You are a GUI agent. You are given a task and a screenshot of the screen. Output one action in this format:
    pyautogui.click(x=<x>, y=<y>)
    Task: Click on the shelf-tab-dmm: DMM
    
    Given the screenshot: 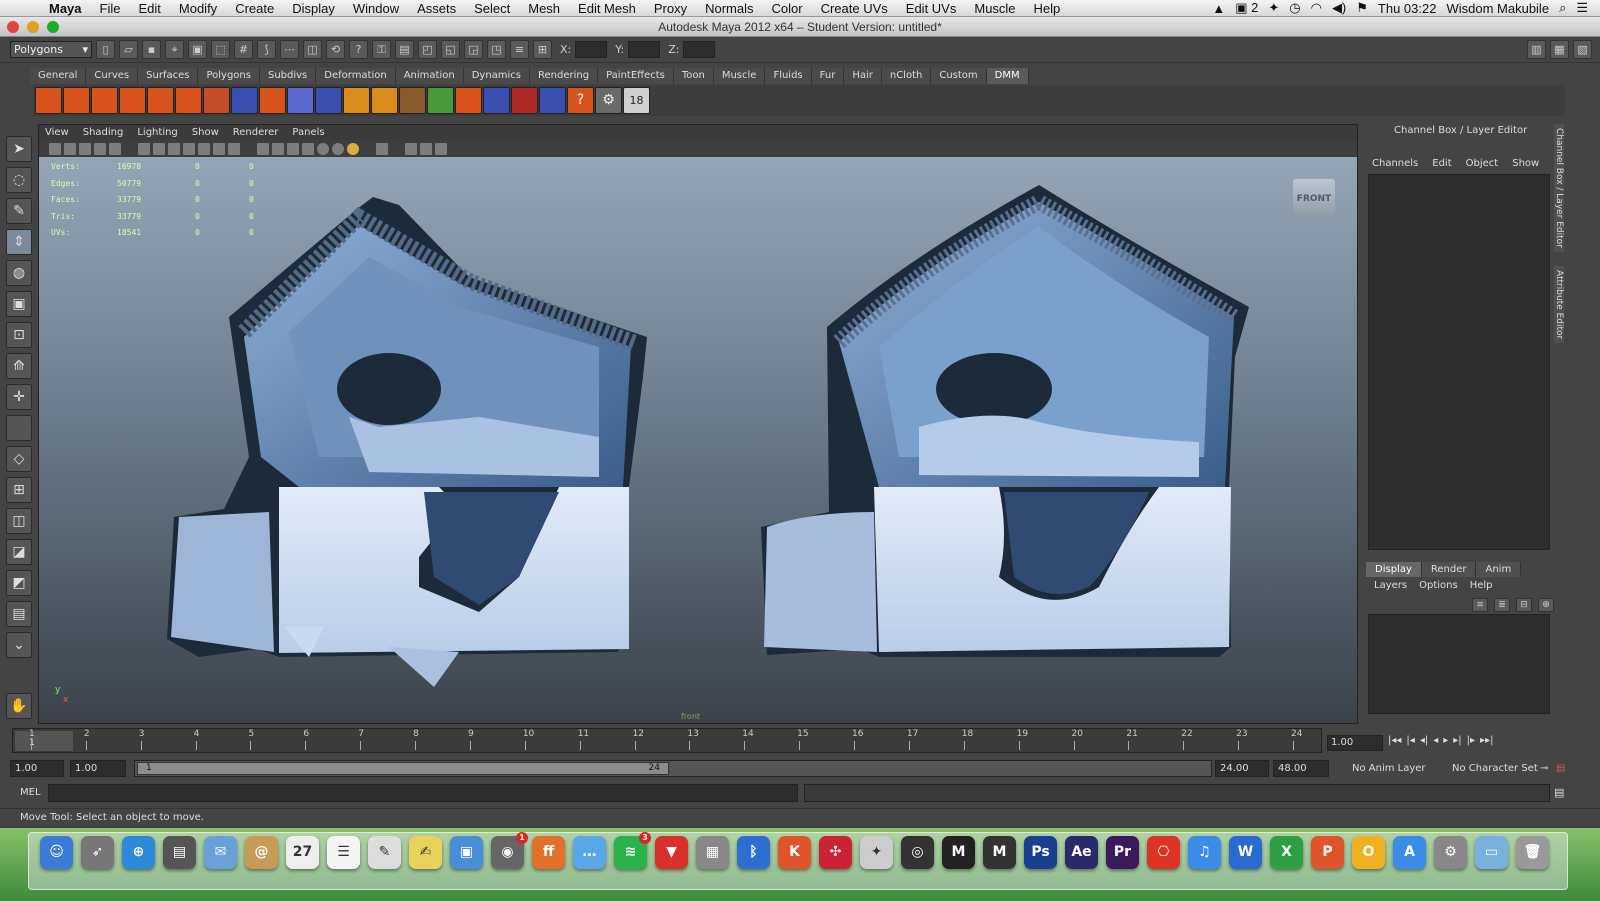 What is the action you would take?
    pyautogui.click(x=1007, y=76)
    